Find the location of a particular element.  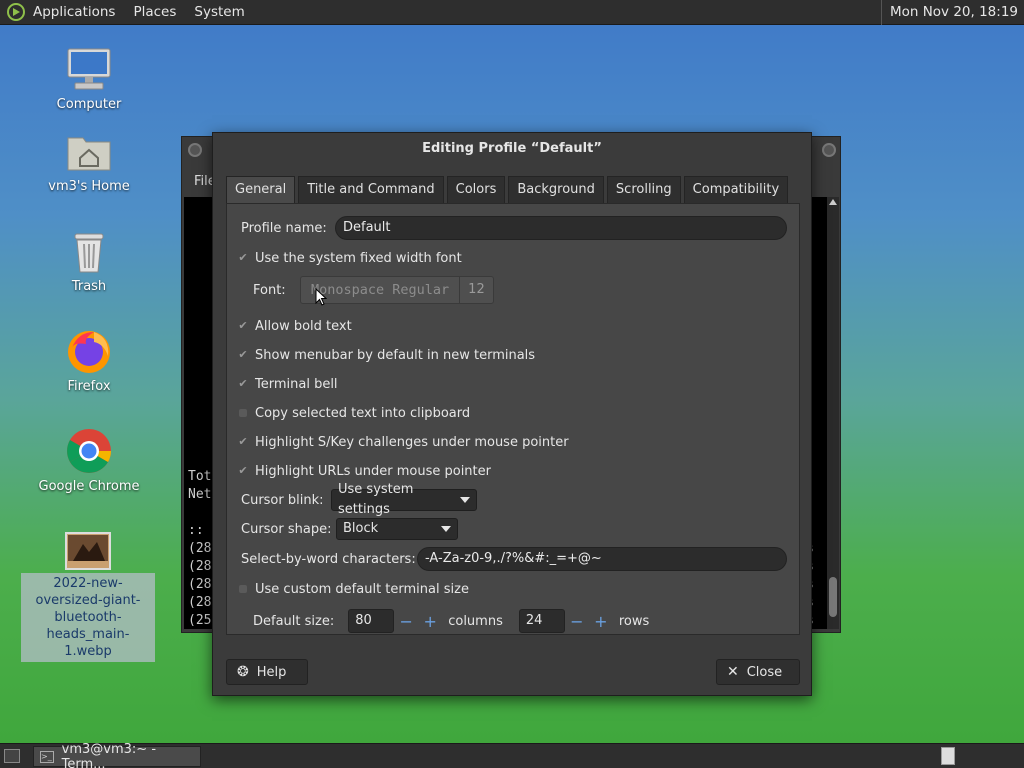

use-system-font-label: Use the system fixed width font is located at coordinates (358, 258).